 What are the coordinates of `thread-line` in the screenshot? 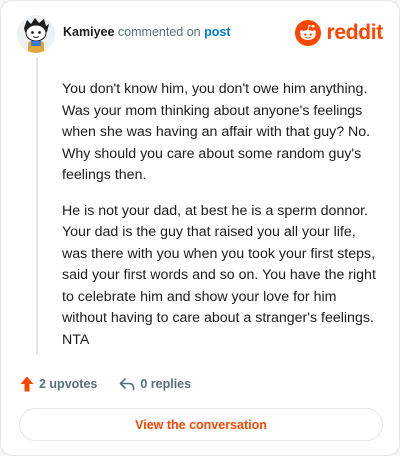 It's located at (37, 206).